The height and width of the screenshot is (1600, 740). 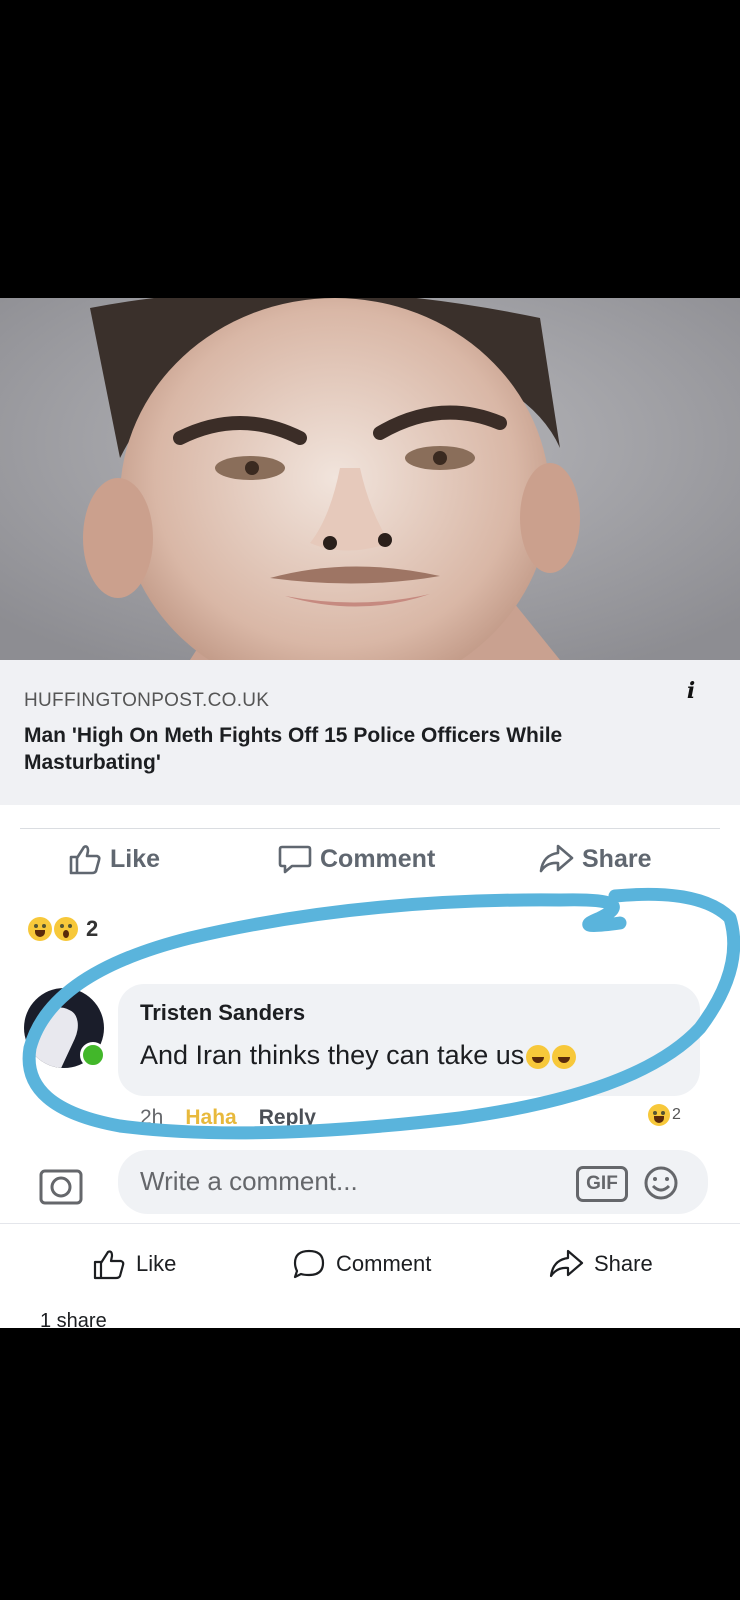 I want to click on outer-share-label: Share, so click(x=623, y=1263).